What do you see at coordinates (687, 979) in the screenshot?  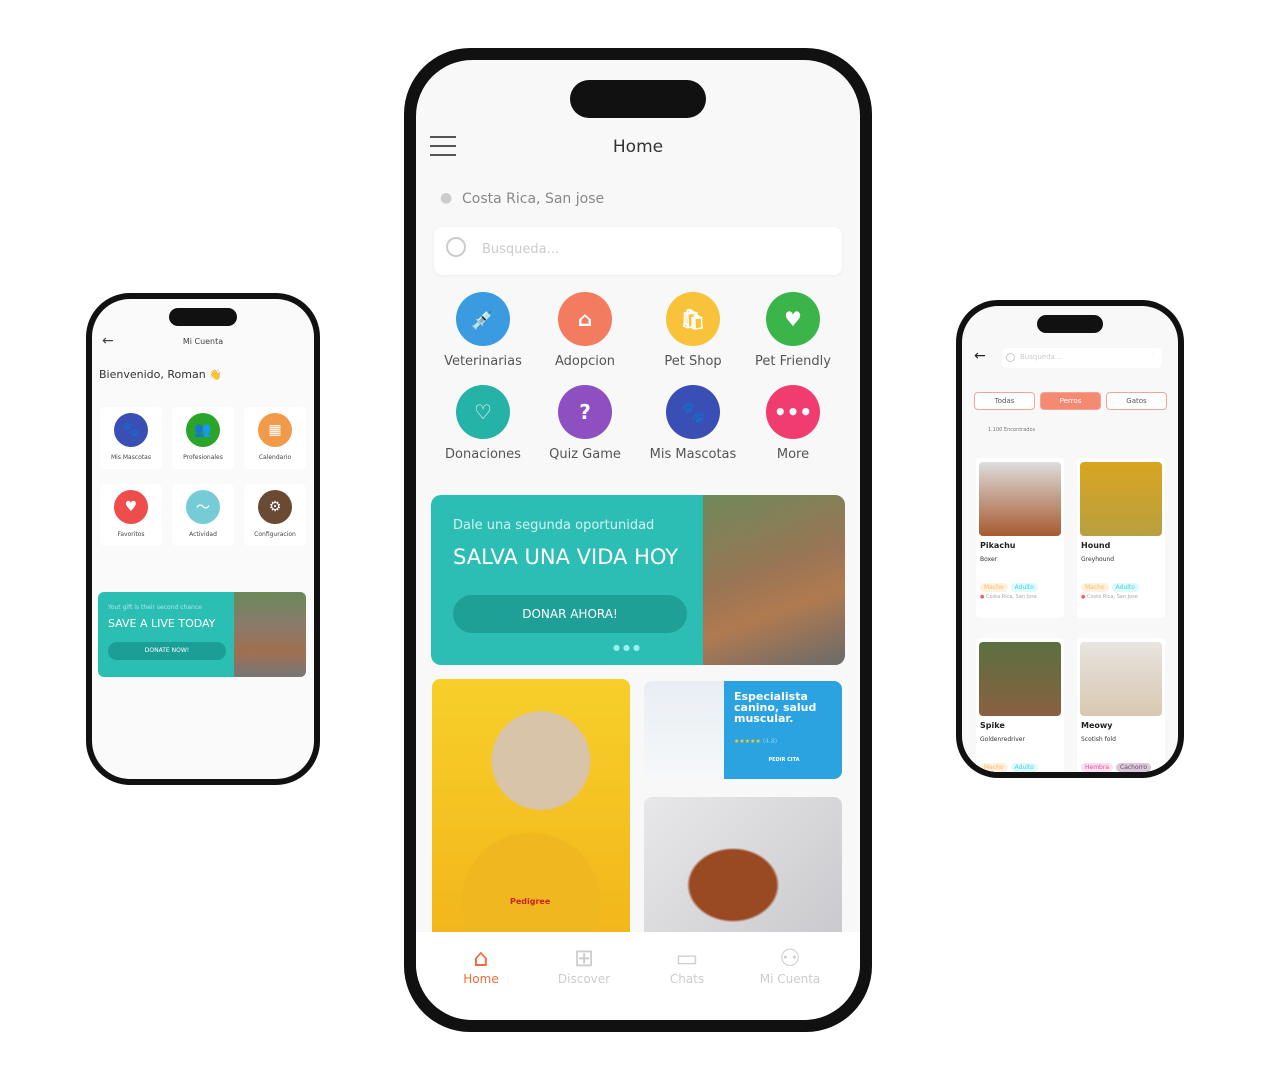 I see `nav-label: Chats` at bounding box center [687, 979].